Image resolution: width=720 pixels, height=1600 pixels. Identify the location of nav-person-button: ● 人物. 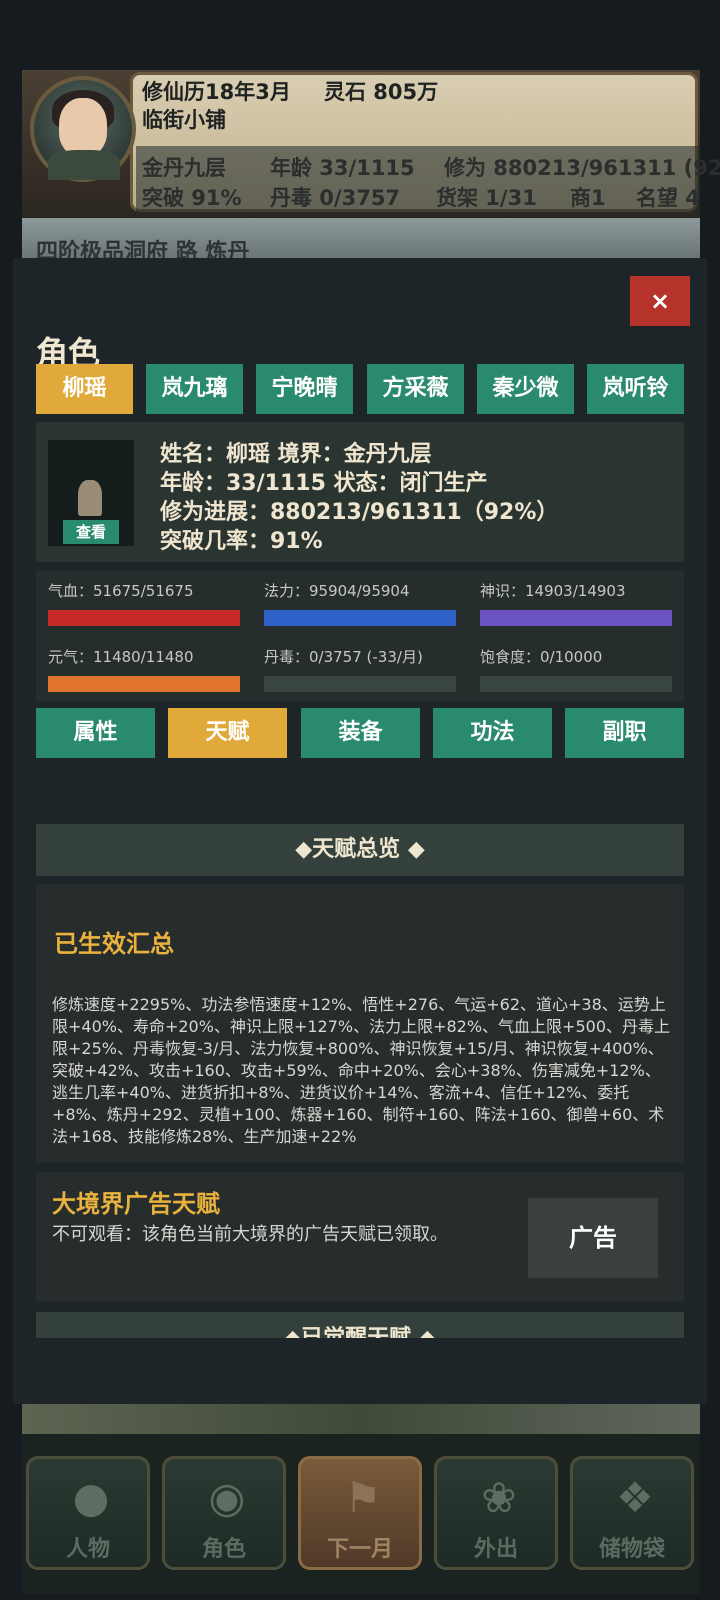
(88, 1513).